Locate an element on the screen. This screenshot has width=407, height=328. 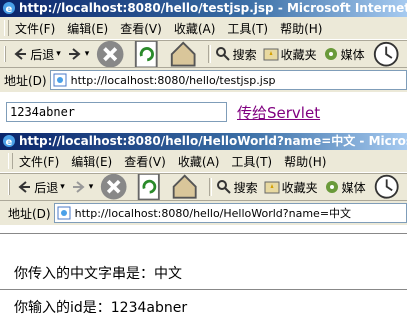
address-input: http://localhost:8080/hello/testjsp.jsp is located at coordinates (228, 80).